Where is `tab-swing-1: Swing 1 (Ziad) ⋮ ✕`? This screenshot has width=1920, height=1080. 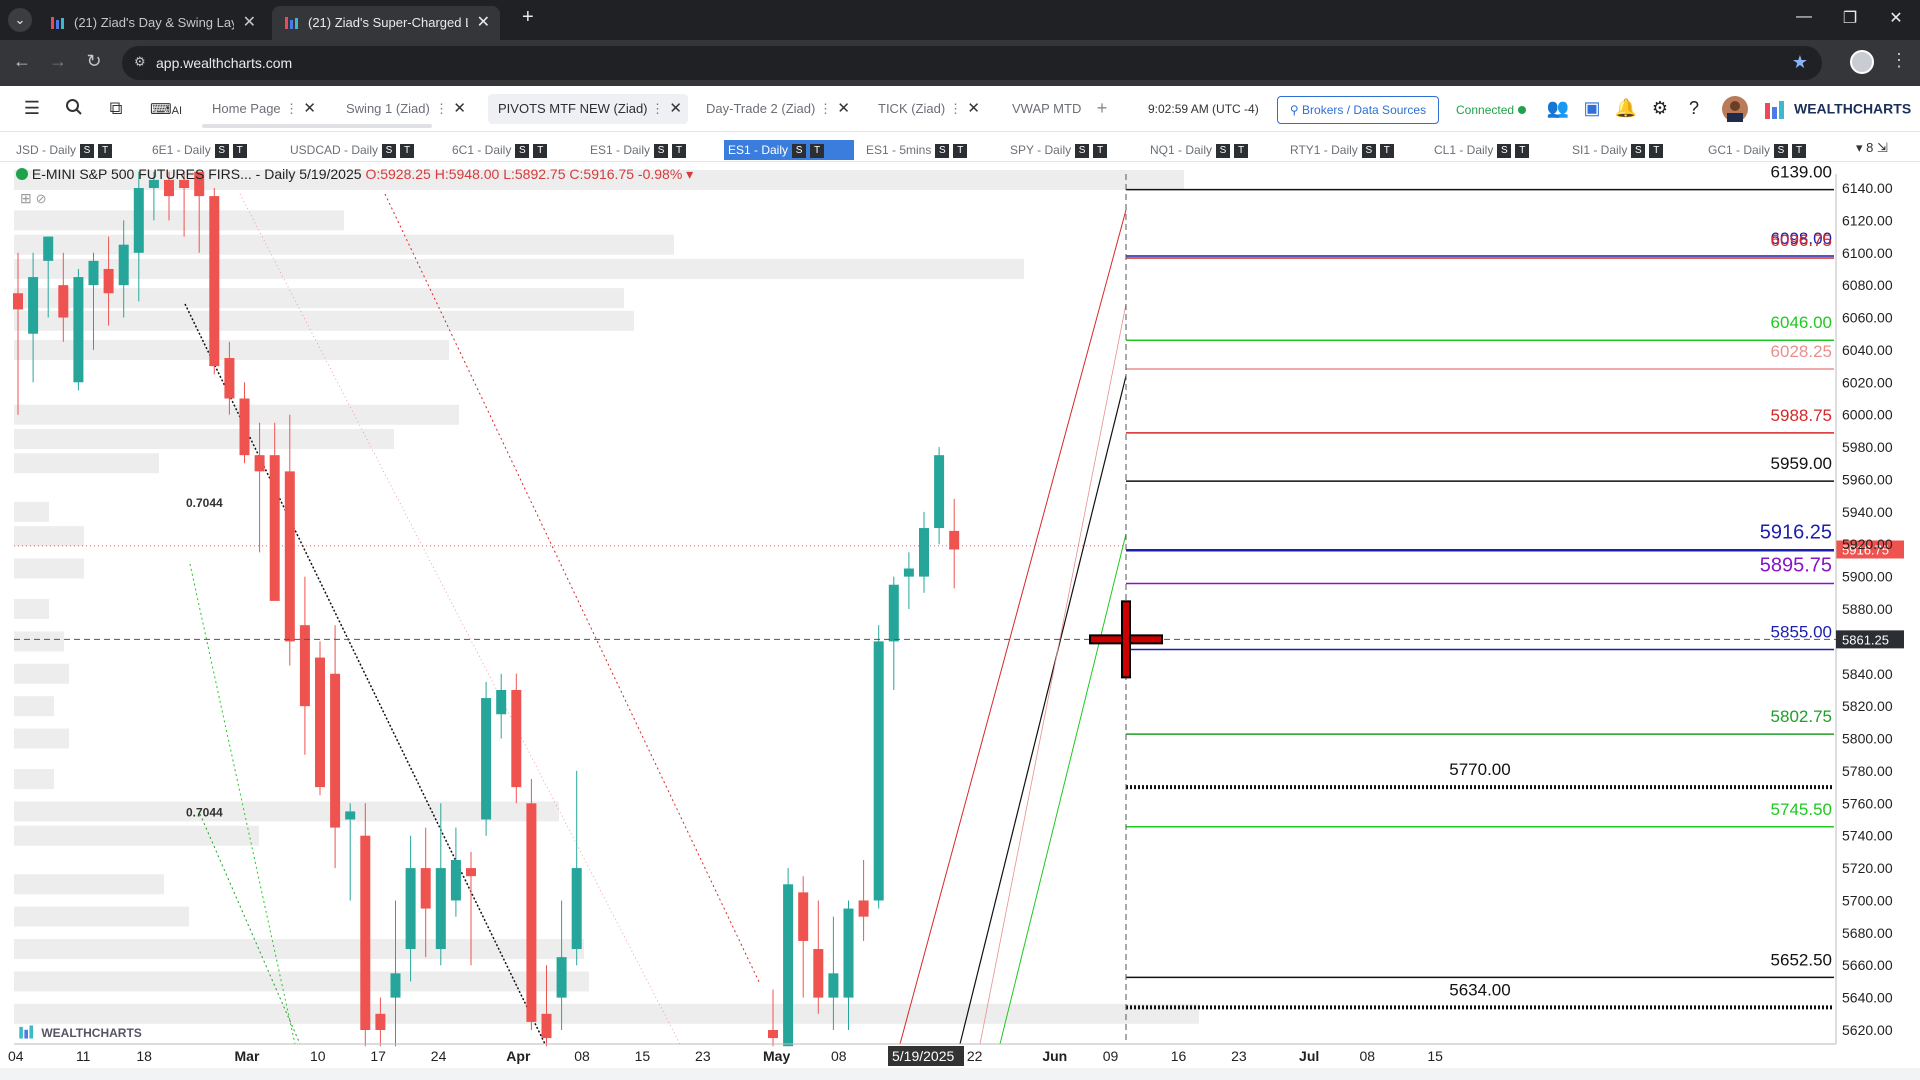 tab-swing-1: Swing 1 (Ziad) ⋮ ✕ is located at coordinates (404, 109).